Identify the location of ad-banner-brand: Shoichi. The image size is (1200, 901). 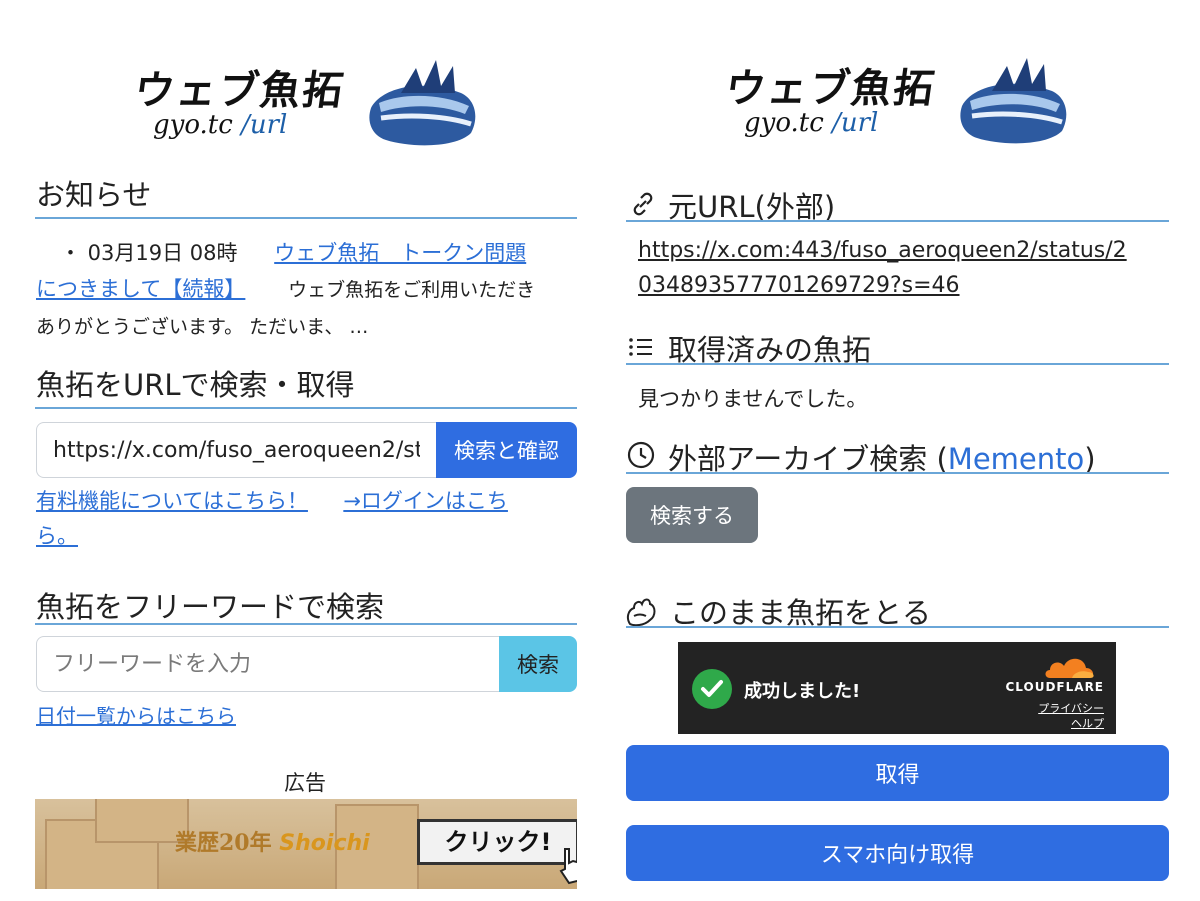
(324, 843).